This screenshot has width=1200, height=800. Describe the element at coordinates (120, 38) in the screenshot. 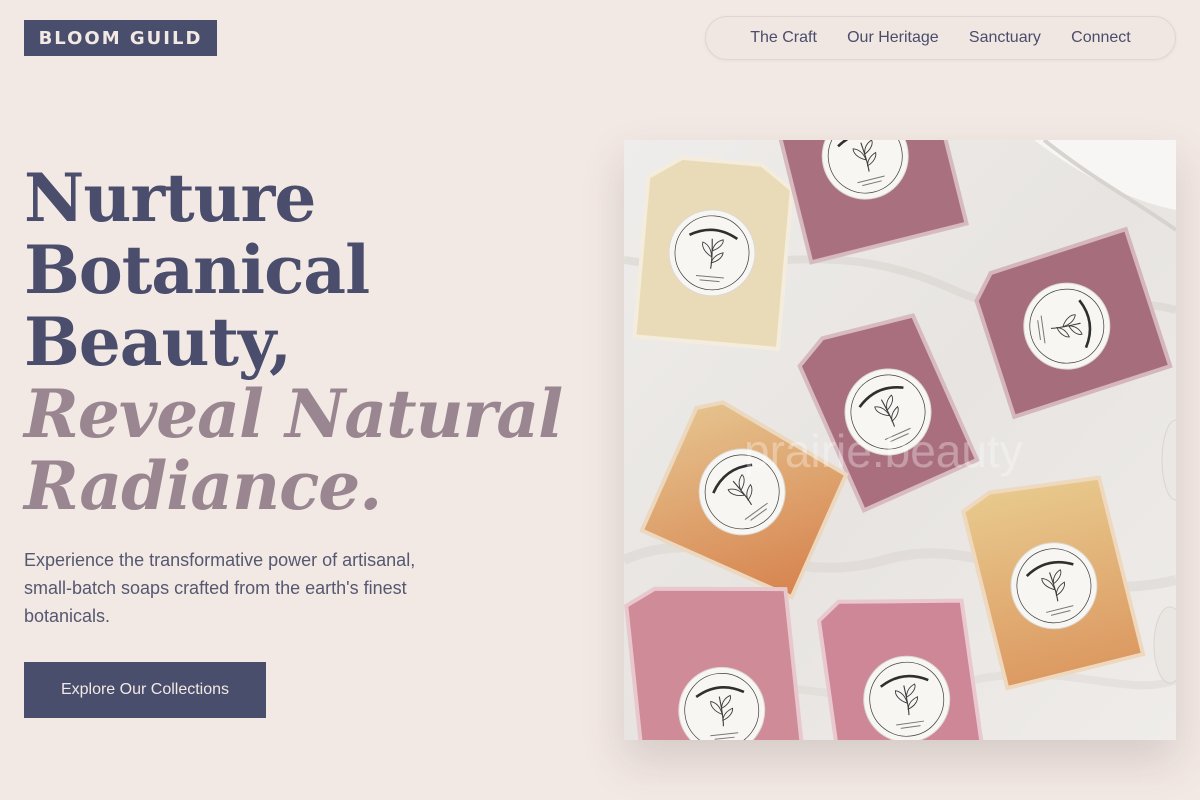

I see `brand-logo: BLOOM GUILD` at that location.